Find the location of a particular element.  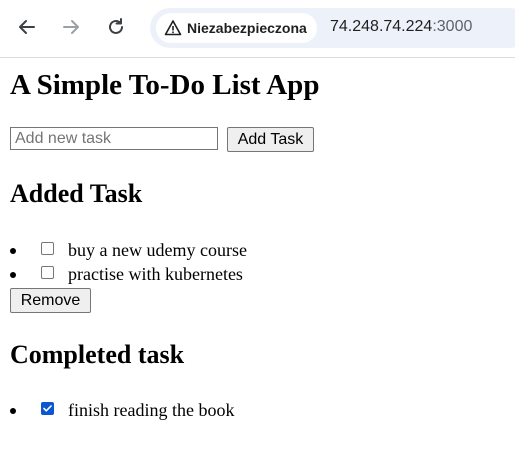

checkmark-icon is located at coordinates (47, 408).